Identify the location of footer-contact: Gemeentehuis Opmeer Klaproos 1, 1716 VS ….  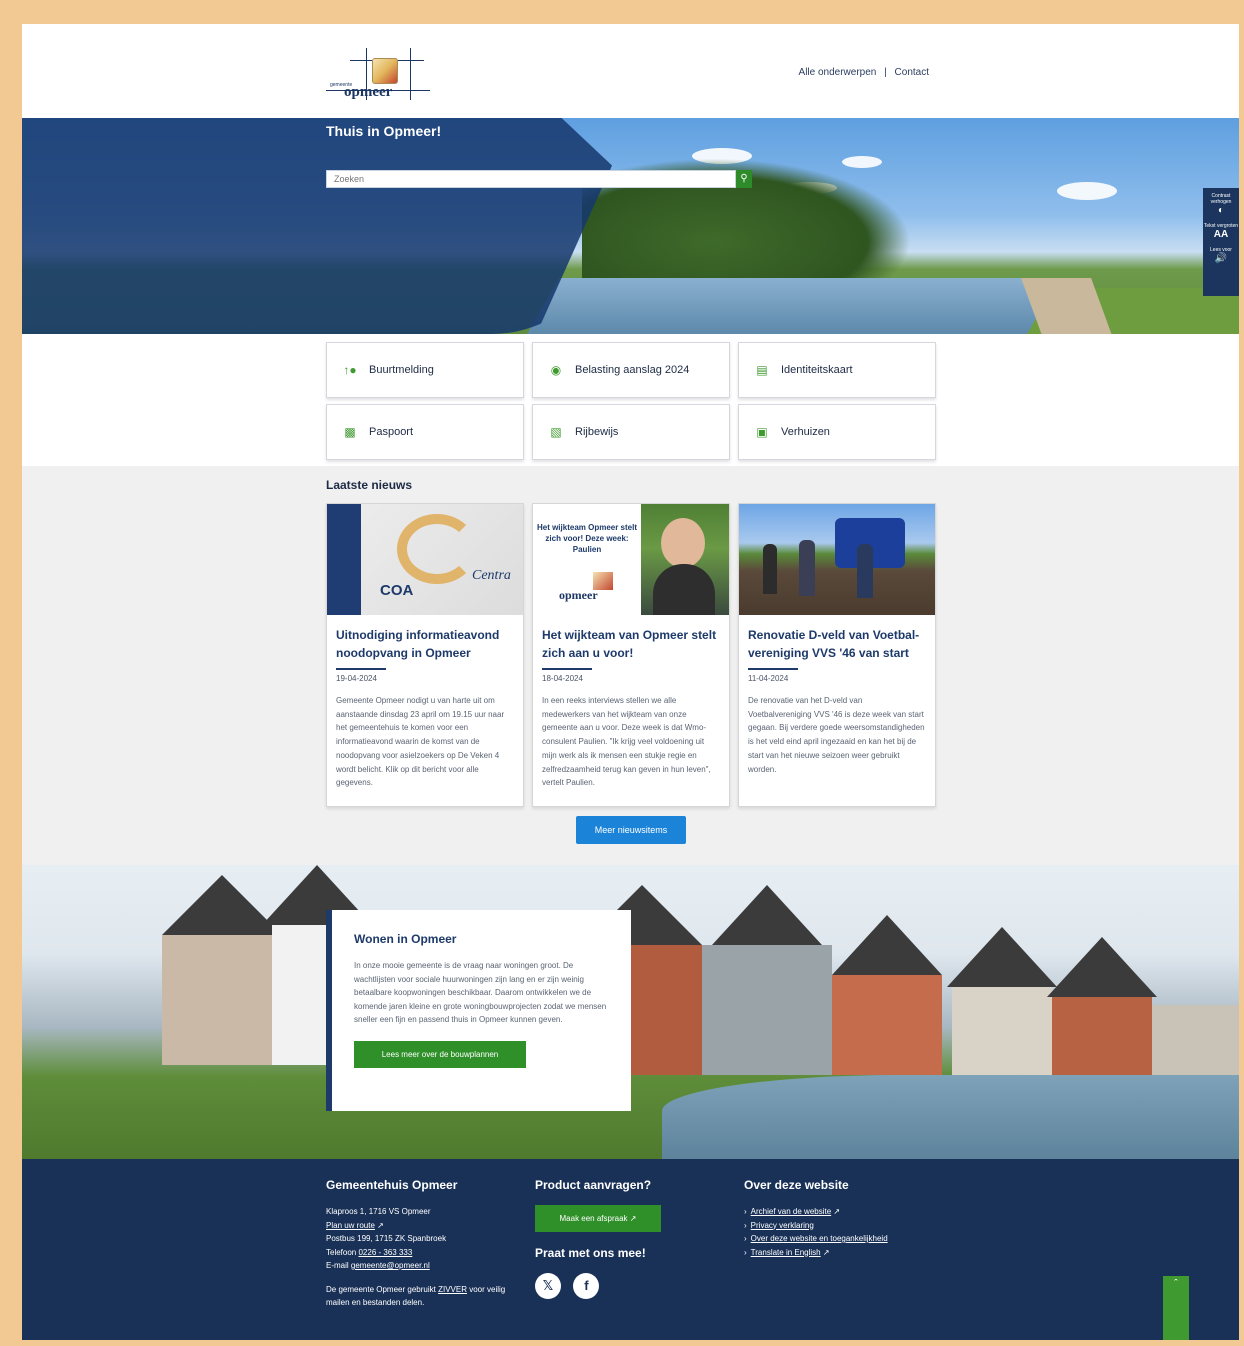
(416, 1242).